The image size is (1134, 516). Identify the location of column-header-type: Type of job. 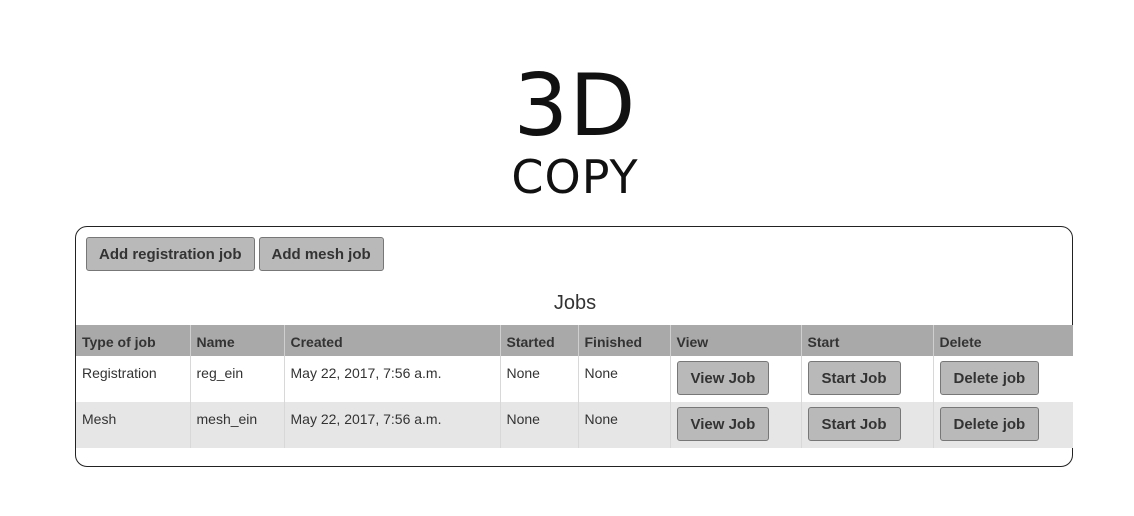
(133, 340).